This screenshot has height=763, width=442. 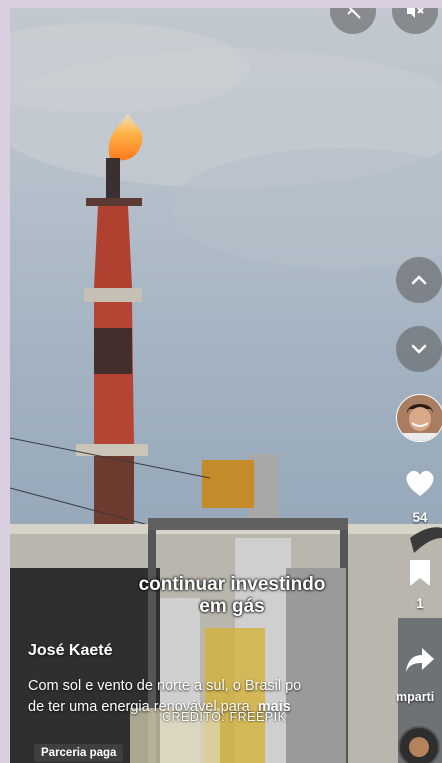 I want to click on caption-line-1: continuar investindo, so click(x=232, y=584).